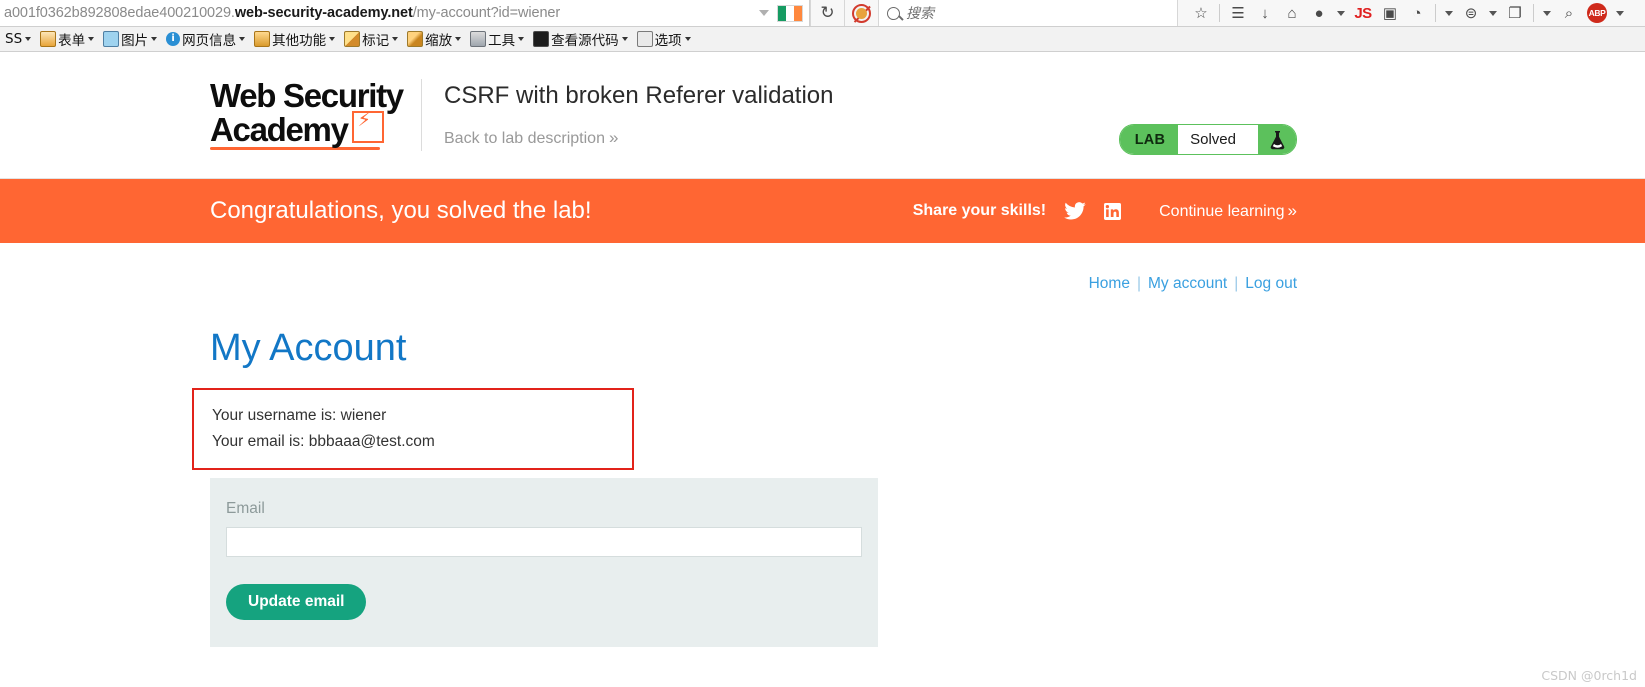 Image resolution: width=1645 pixels, height=687 pixels. What do you see at coordinates (524, 138) in the screenshot?
I see `back-link-label: Back to lab description` at bounding box center [524, 138].